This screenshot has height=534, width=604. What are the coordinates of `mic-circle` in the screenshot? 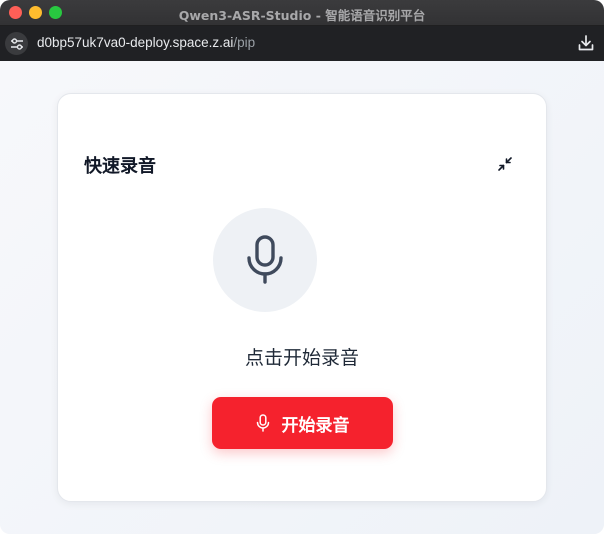 It's located at (265, 260).